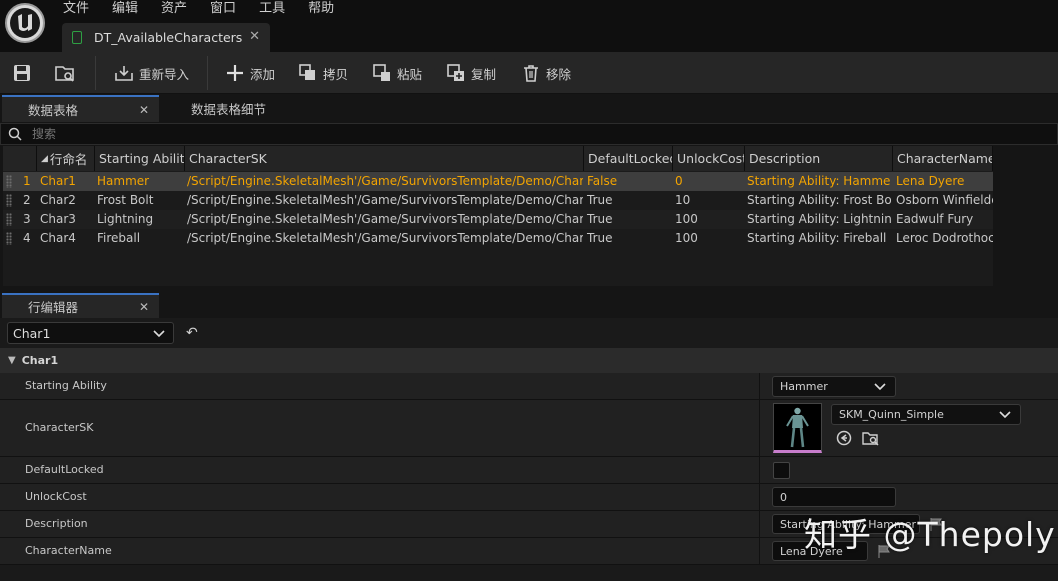 Image resolution: width=1058 pixels, height=581 pixels. Describe the element at coordinates (174, 8) in the screenshot. I see `menu-asset: 资产` at that location.